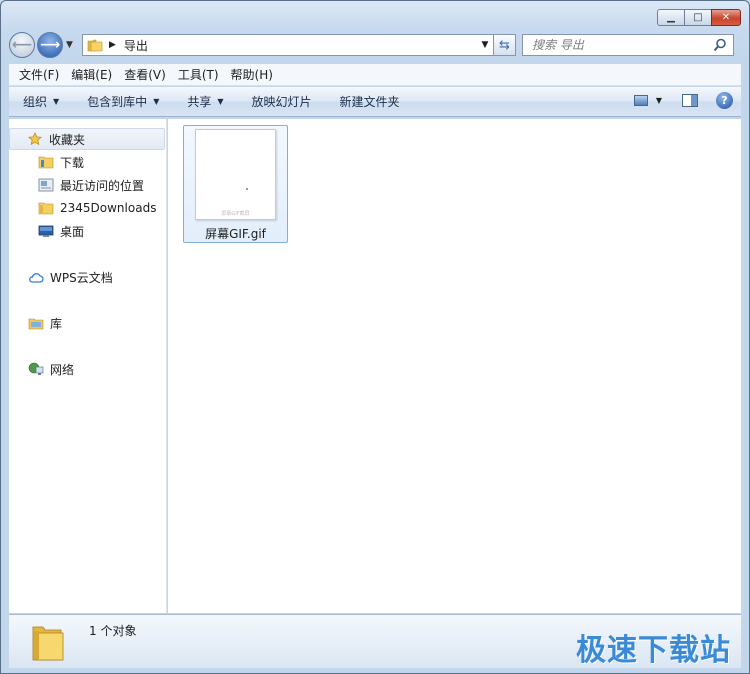  What do you see at coordinates (46, 162) in the screenshot?
I see `downloads-folder-icon` at bounding box center [46, 162].